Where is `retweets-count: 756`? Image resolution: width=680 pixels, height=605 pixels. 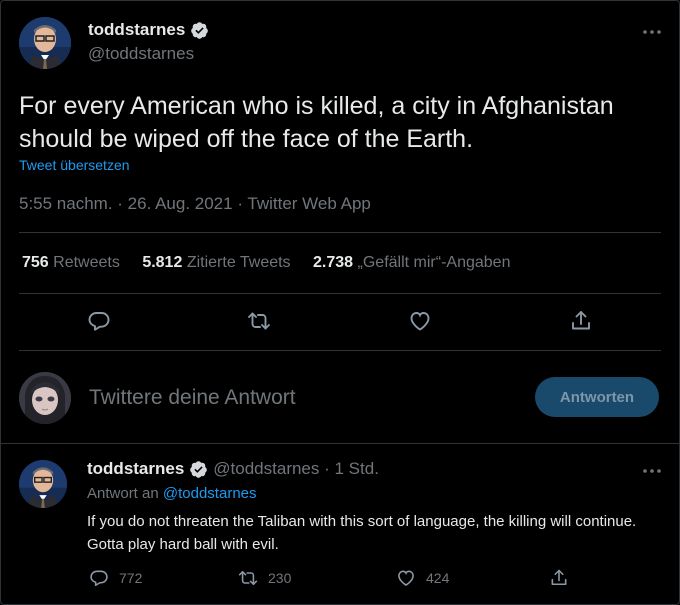 retweets-count: 756 is located at coordinates (35, 262).